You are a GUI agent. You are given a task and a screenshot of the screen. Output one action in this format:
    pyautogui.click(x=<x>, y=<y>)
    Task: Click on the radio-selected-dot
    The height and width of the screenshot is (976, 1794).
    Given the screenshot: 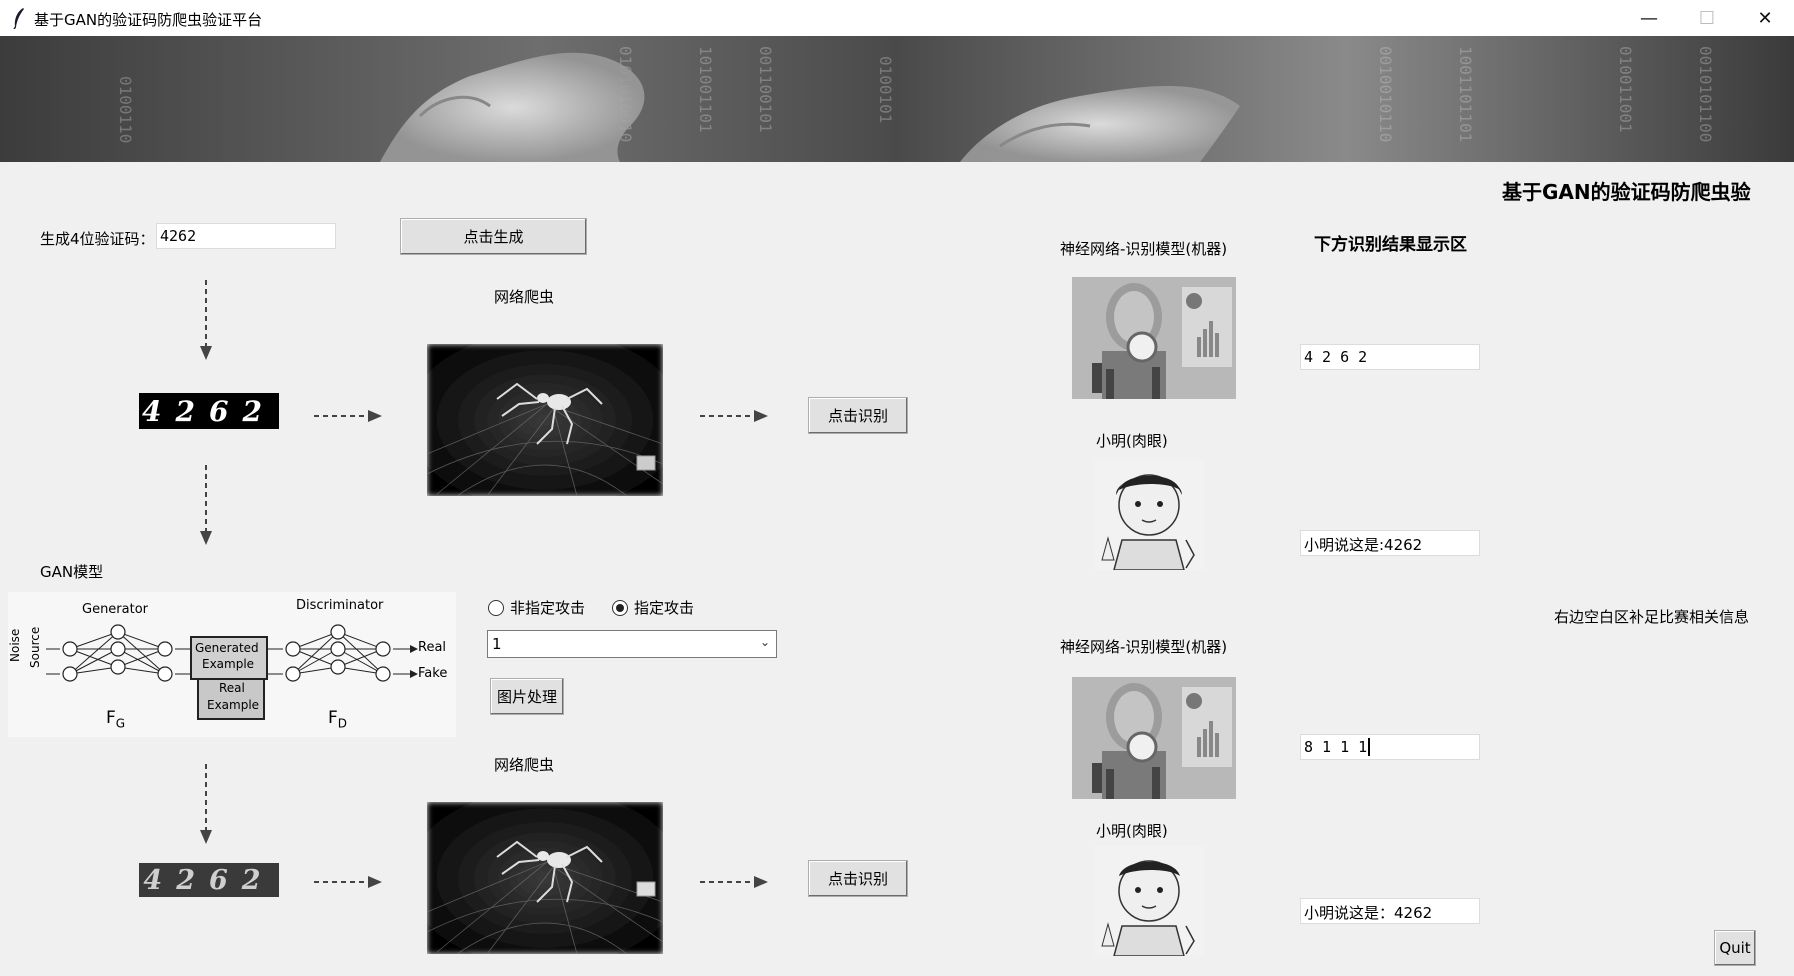 What is the action you would take?
    pyautogui.click(x=620, y=607)
    